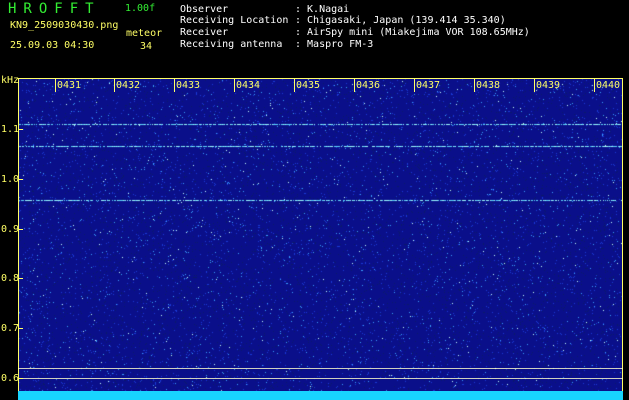 The height and width of the screenshot is (400, 629). What do you see at coordinates (231, 44) in the screenshot?
I see `info-key: Receiving antenna` at bounding box center [231, 44].